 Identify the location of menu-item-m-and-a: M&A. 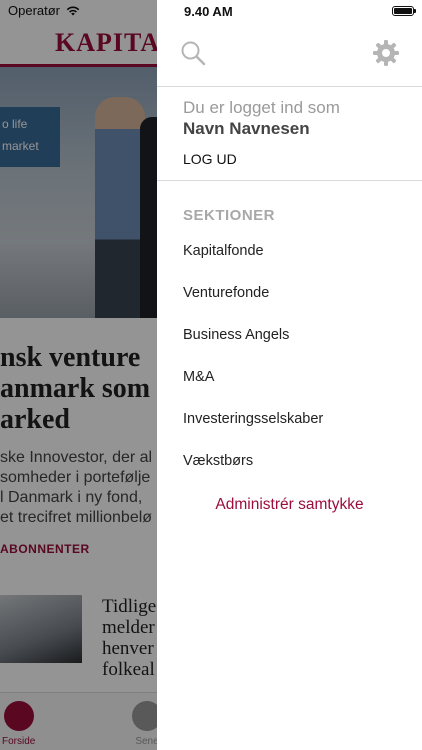
(198, 377).